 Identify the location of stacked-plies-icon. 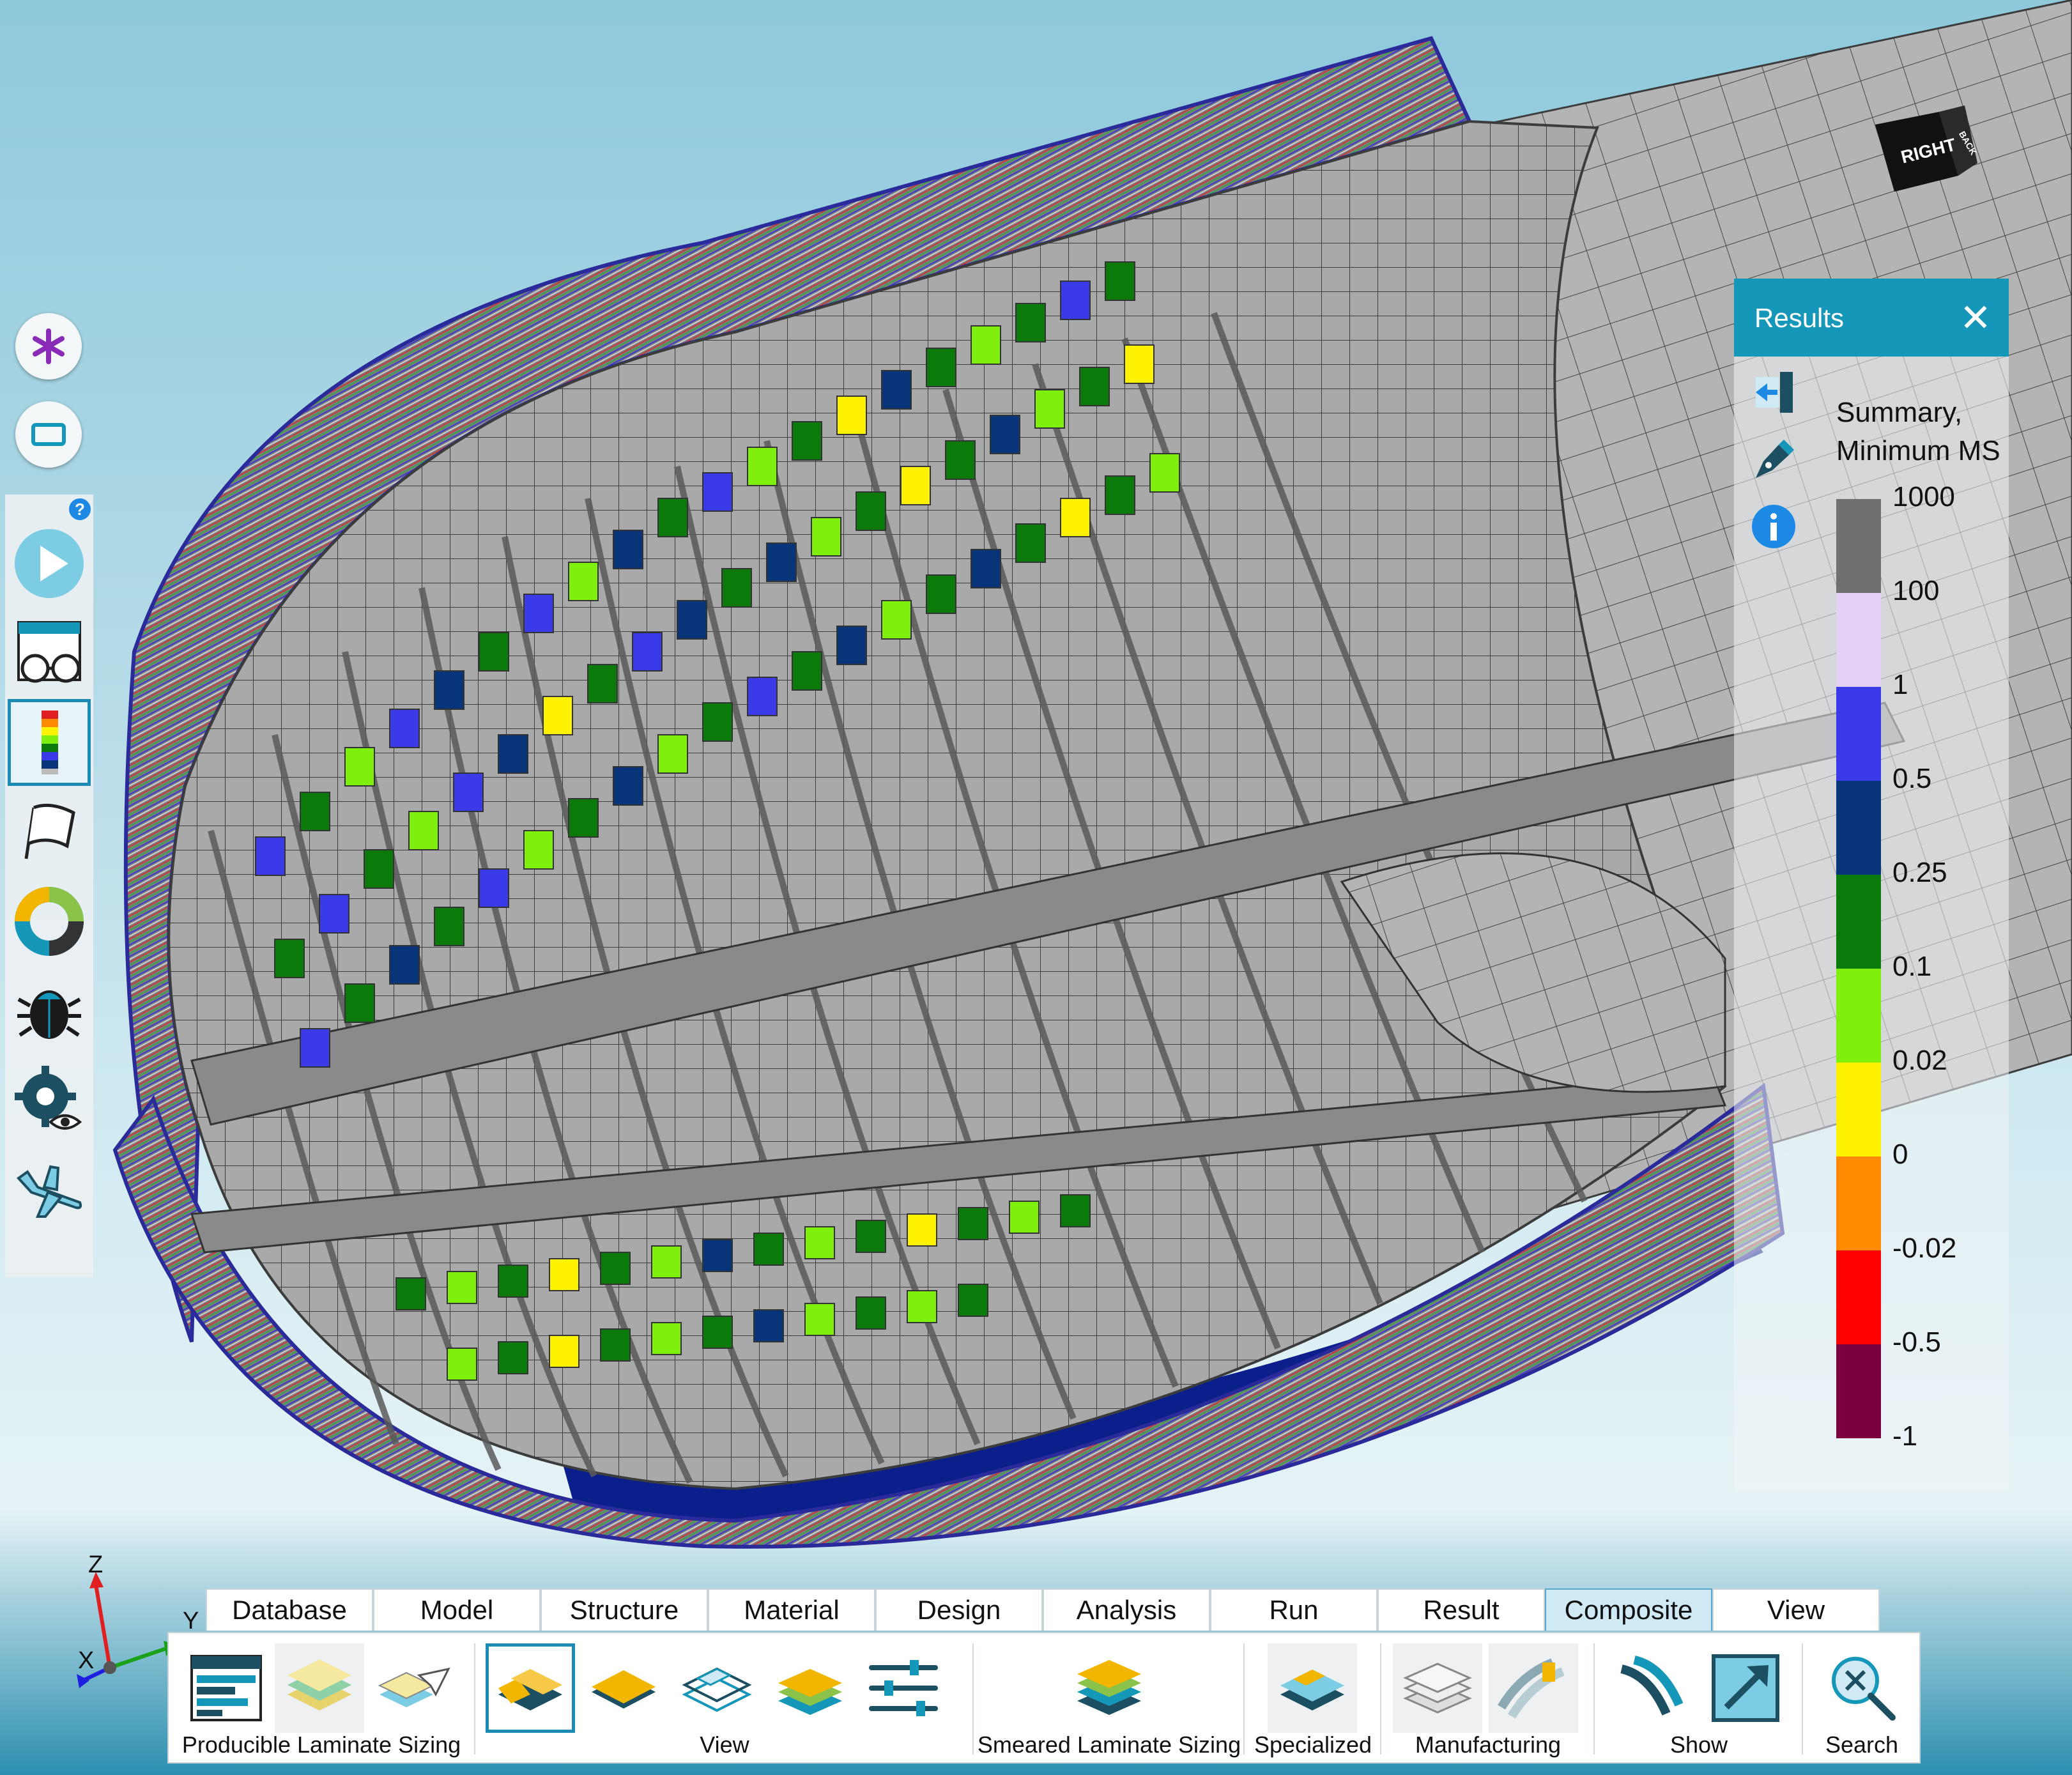
(810, 1692).